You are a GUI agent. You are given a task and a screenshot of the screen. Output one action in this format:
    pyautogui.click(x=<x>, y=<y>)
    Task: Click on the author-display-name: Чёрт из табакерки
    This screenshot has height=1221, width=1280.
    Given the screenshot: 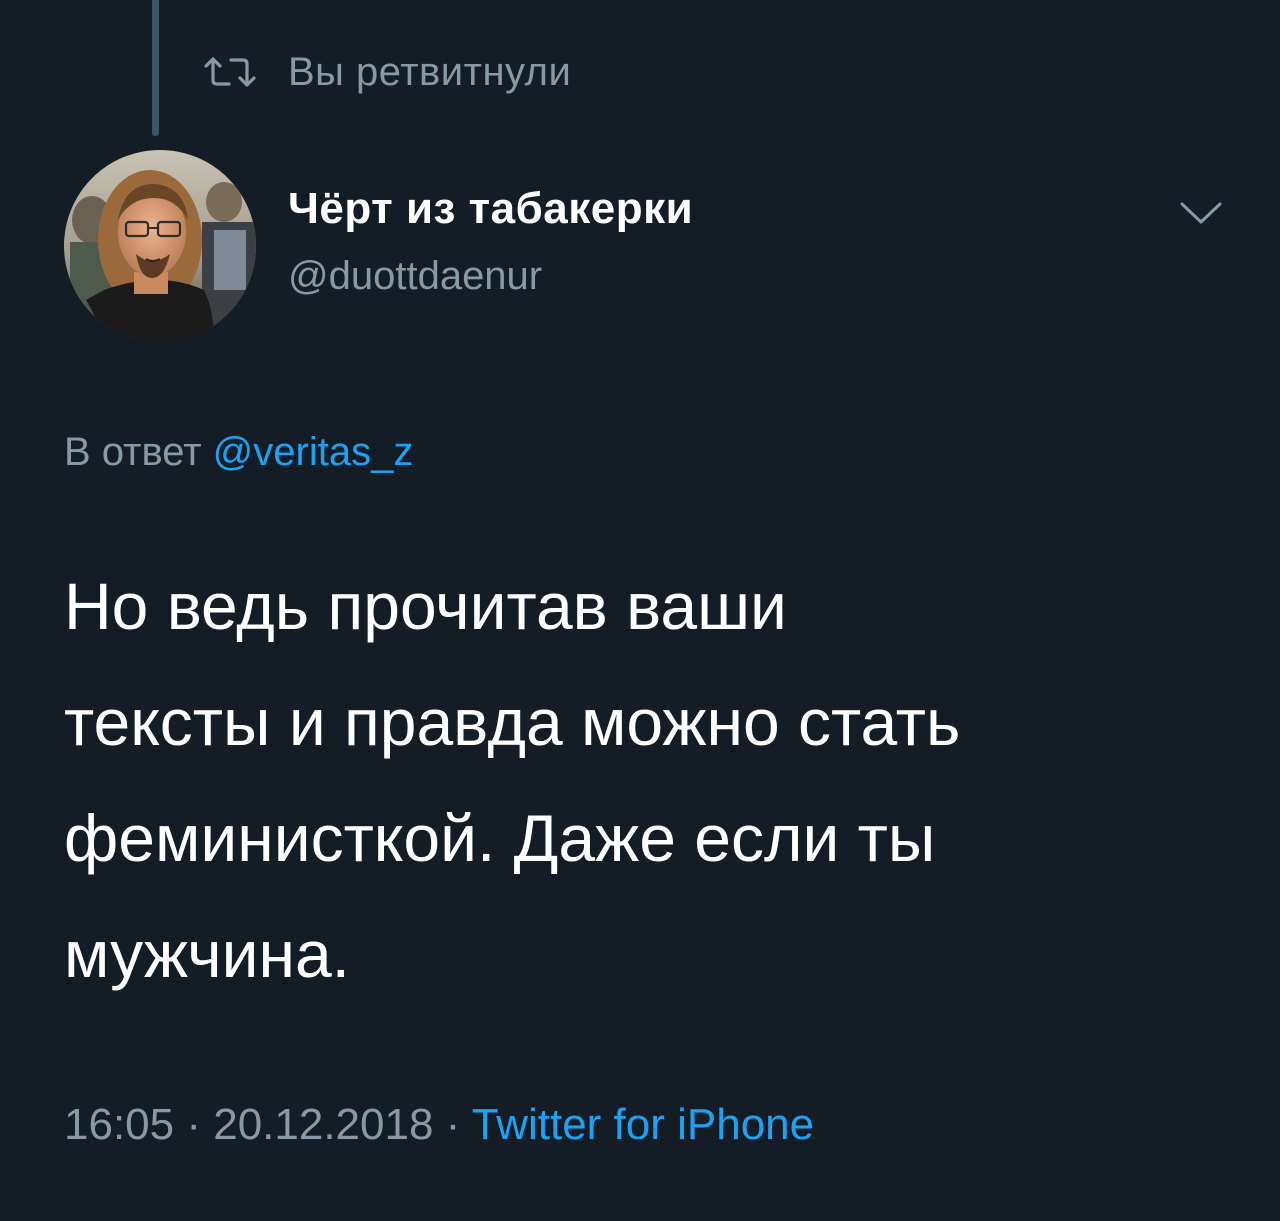 What is the action you would take?
    pyautogui.click(x=490, y=209)
    